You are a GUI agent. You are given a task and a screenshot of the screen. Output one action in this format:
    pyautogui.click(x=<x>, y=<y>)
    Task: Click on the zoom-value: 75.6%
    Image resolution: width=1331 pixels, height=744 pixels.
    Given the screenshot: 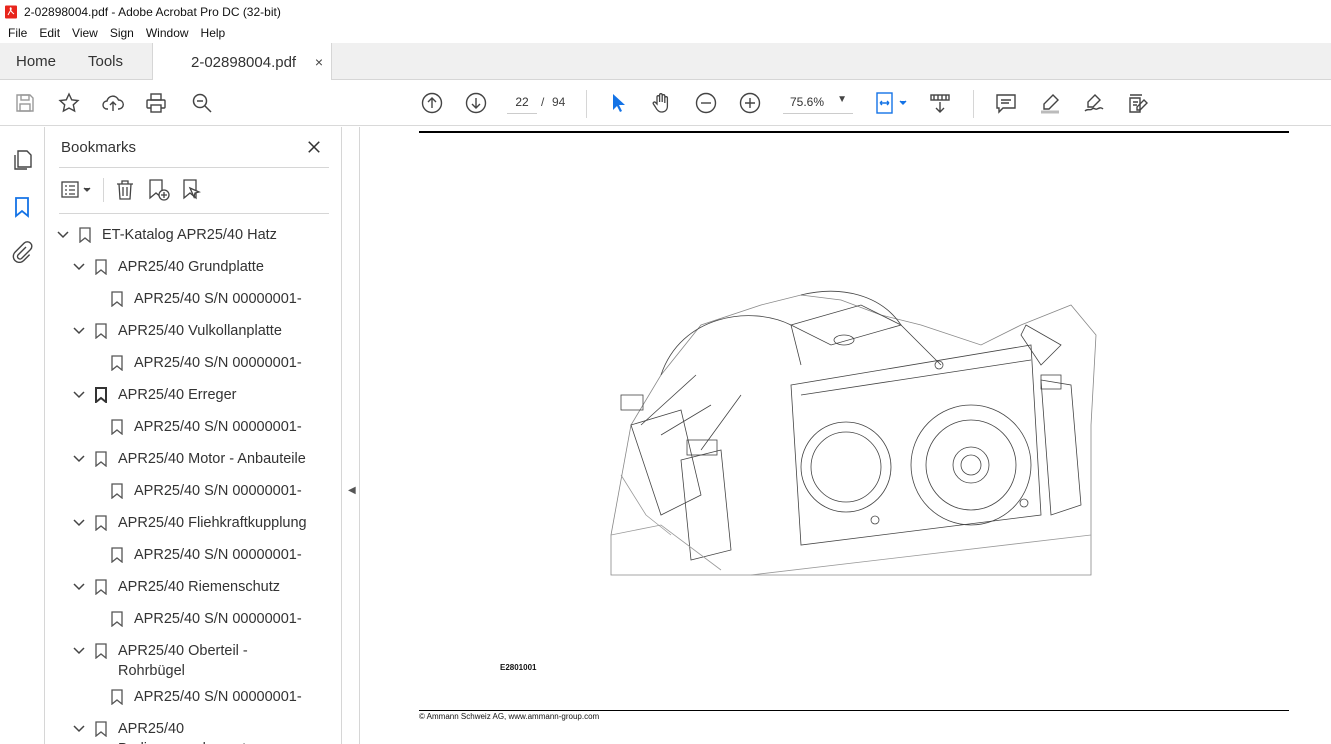 What is the action you would take?
    pyautogui.click(x=807, y=101)
    